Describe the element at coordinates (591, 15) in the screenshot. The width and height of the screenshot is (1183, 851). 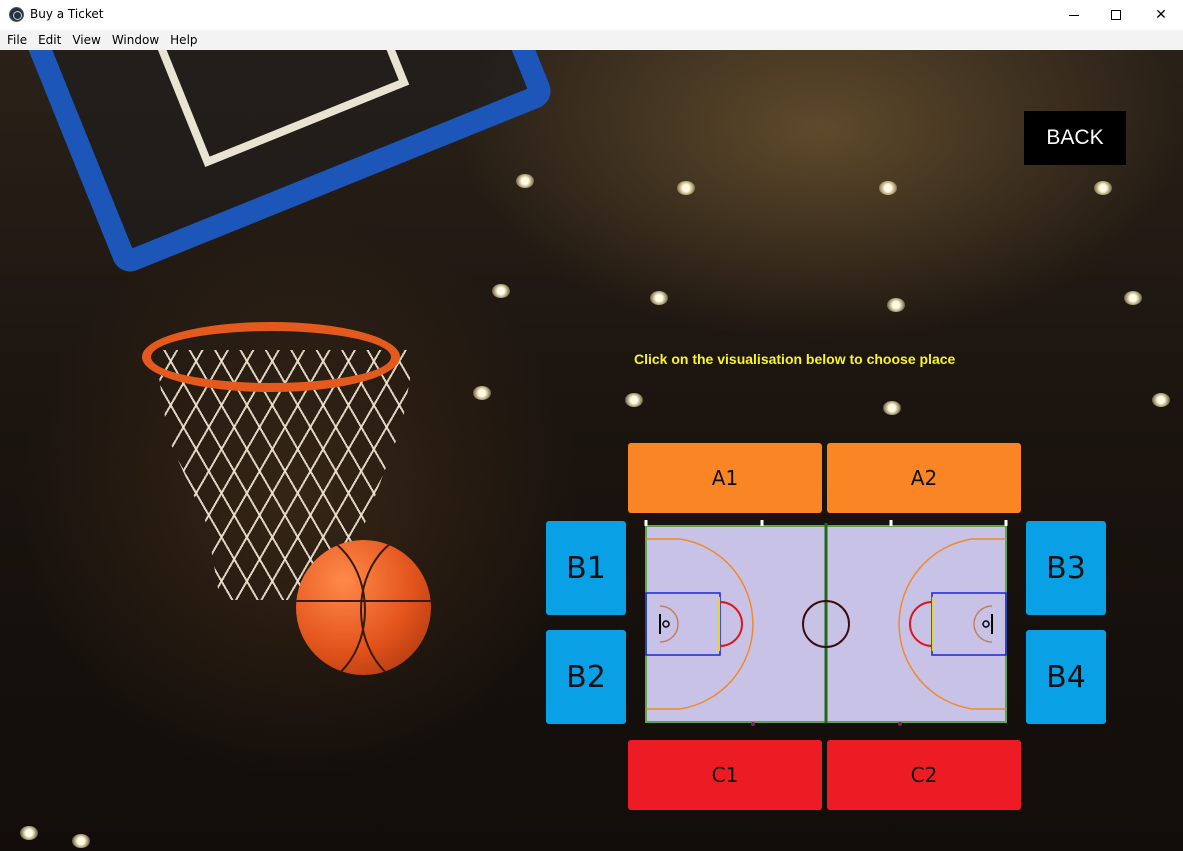
I see `title-bar: Buy a Ticket ✕` at that location.